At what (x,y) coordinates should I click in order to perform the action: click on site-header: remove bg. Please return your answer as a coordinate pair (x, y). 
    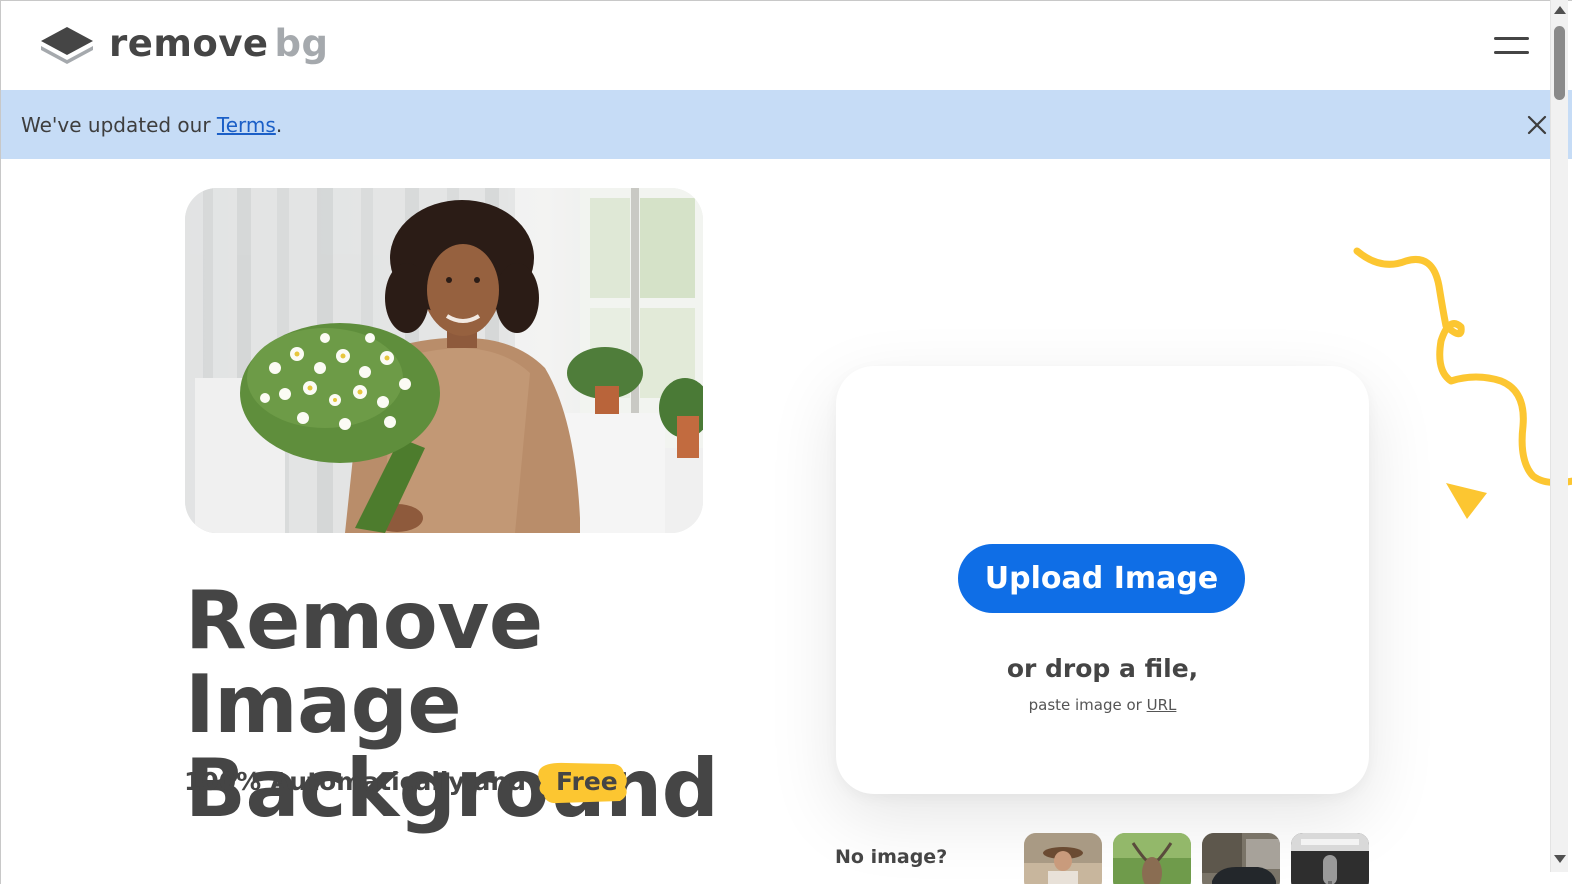
    Looking at the image, I should click on (786, 45).